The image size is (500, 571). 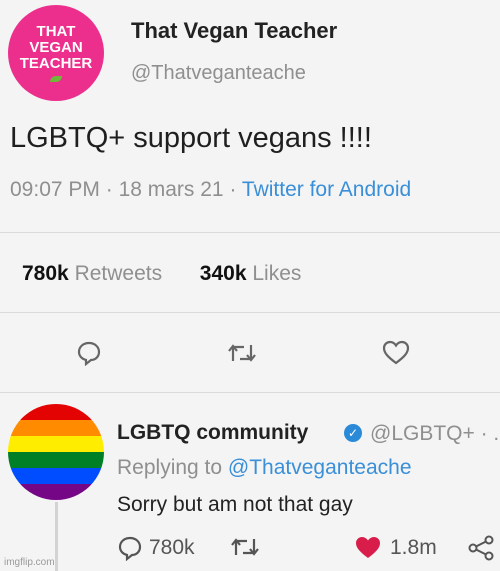 What do you see at coordinates (434, 434) in the screenshot?
I see `reply-author-handle: @LGBTQ+ · .` at bounding box center [434, 434].